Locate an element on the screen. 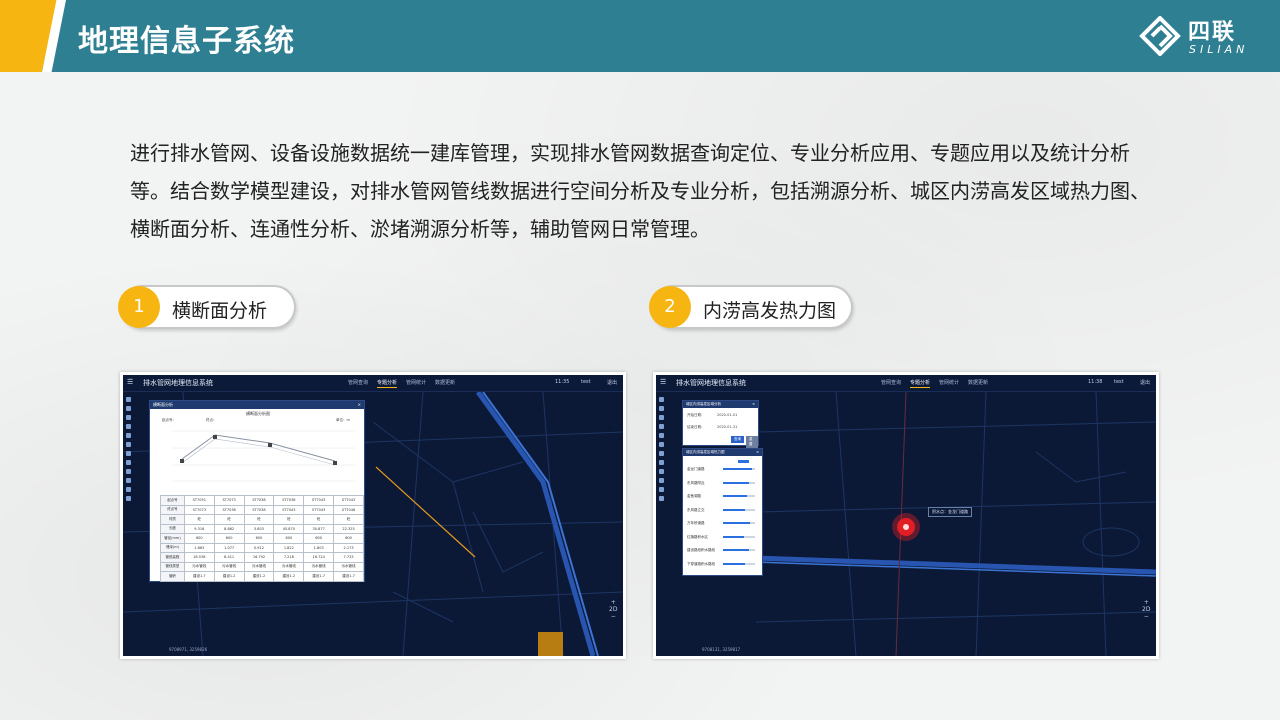 Image resolution: width=1280 pixels, height=720 pixels. table-cell: ST7073 is located at coordinates (199, 509).